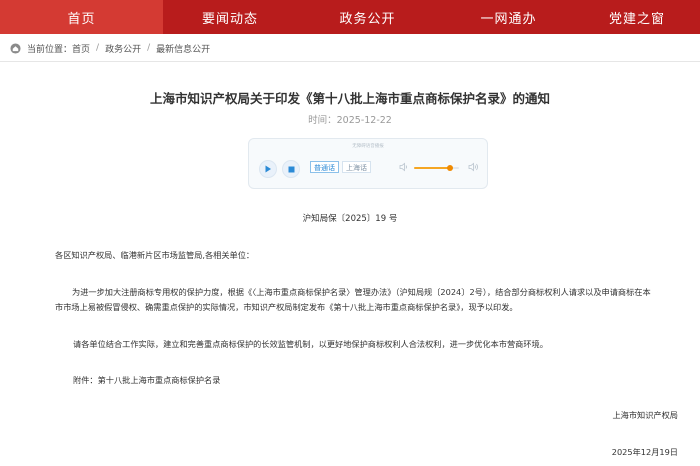  What do you see at coordinates (147, 380) in the screenshot?
I see `attachment-line: 附件：第十八批上海市重点商标保护名录` at bounding box center [147, 380].